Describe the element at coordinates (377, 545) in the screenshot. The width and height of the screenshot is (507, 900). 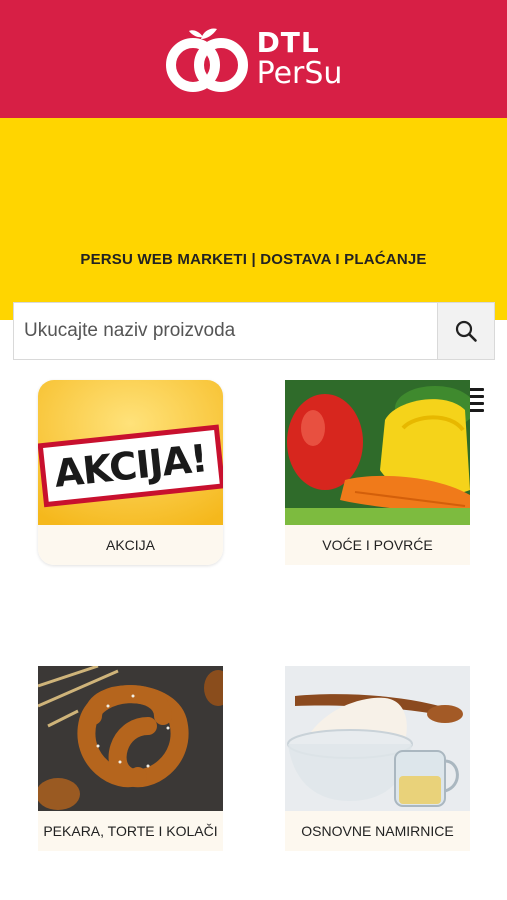
I see `category-label: VOĆE I POVRĆE` at that location.